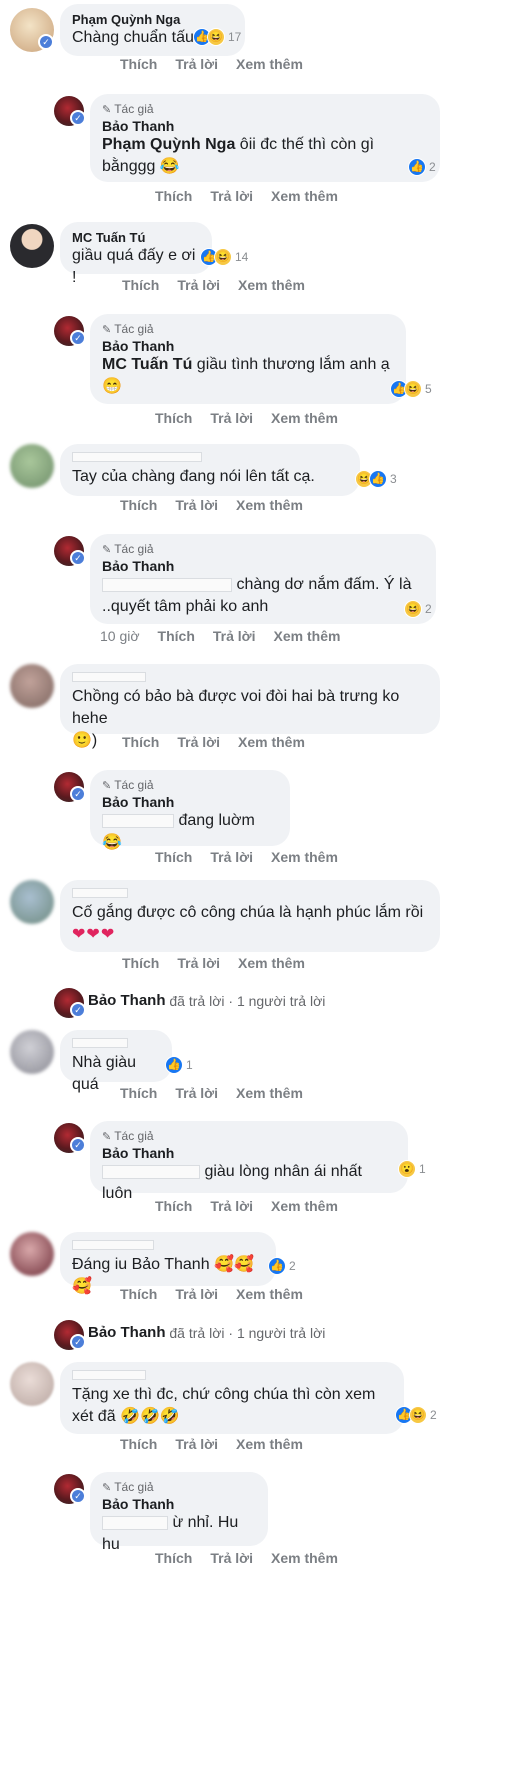  Describe the element at coordinates (94, 934) in the screenshot. I see `hearts-emoji-icon: ❤❤❤` at that location.